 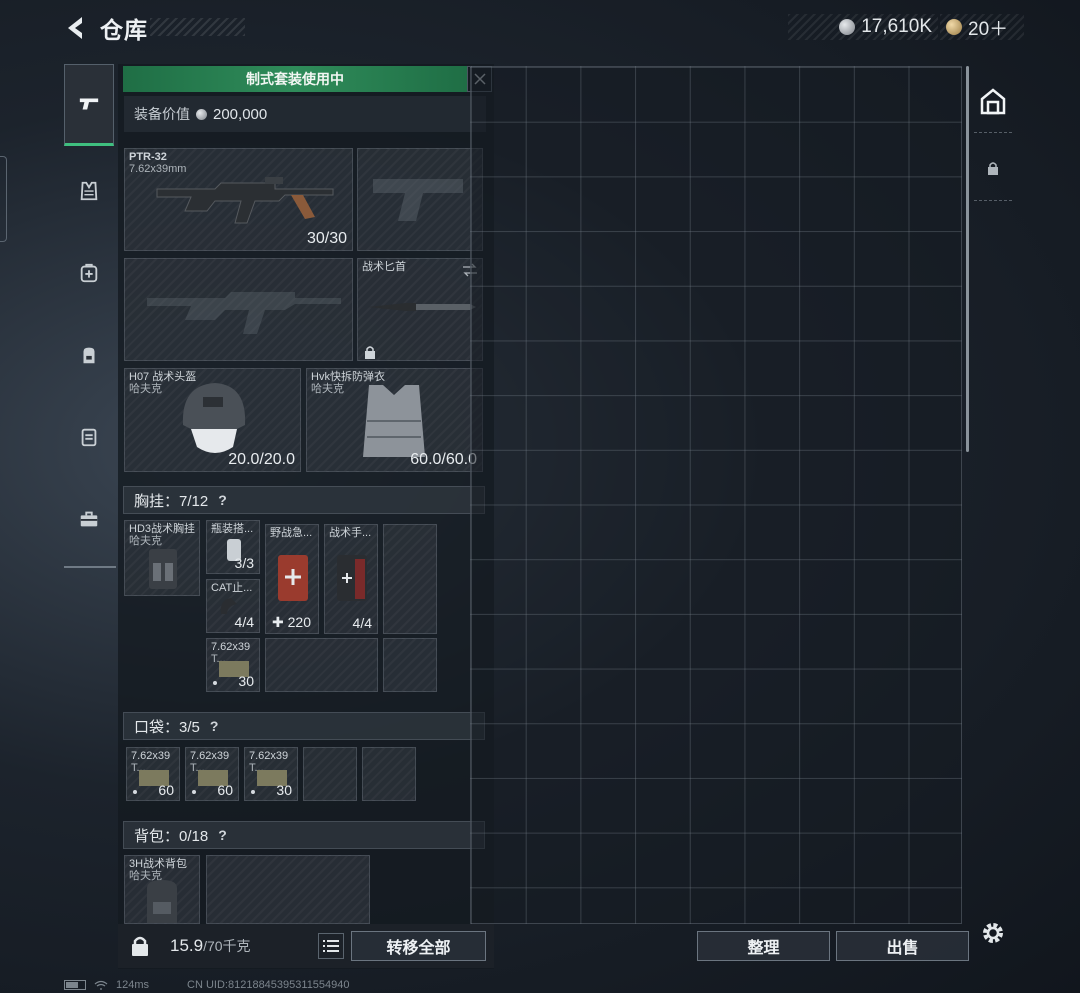 What do you see at coordinates (158, 864) in the screenshot?
I see `bag-name: 3H战术背包` at bounding box center [158, 864].